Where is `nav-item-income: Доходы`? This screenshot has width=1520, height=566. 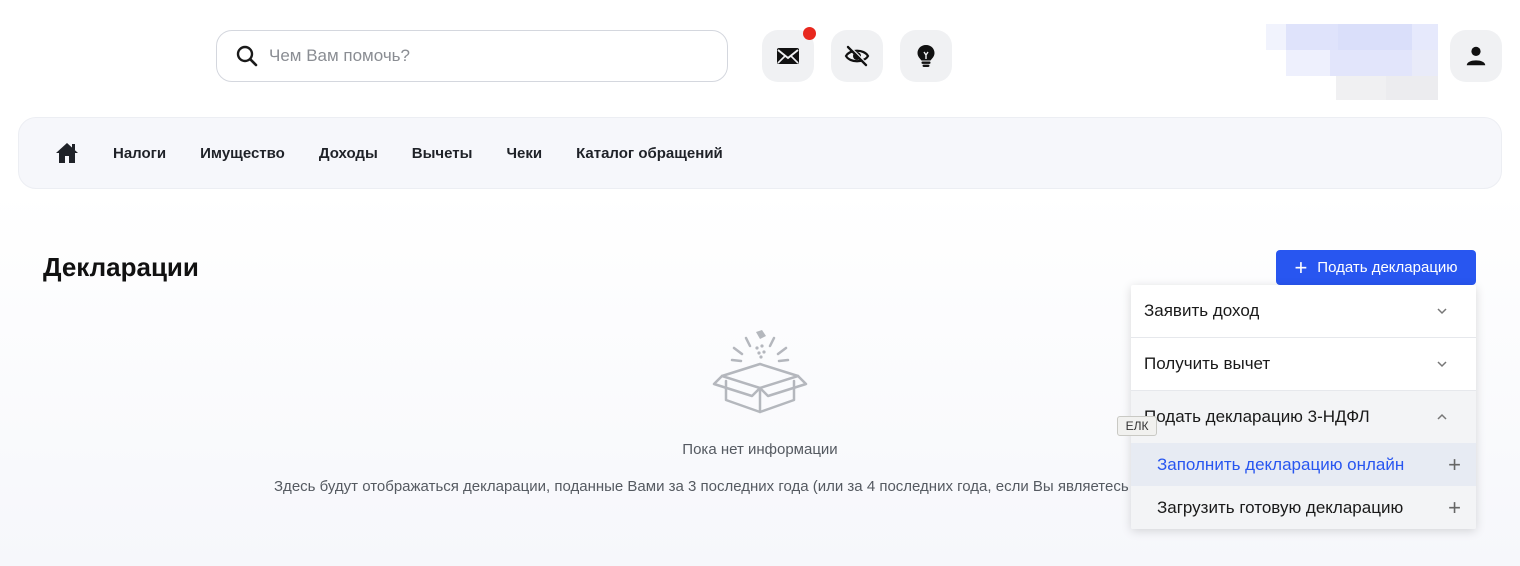
nav-item-income: Доходы is located at coordinates (348, 153).